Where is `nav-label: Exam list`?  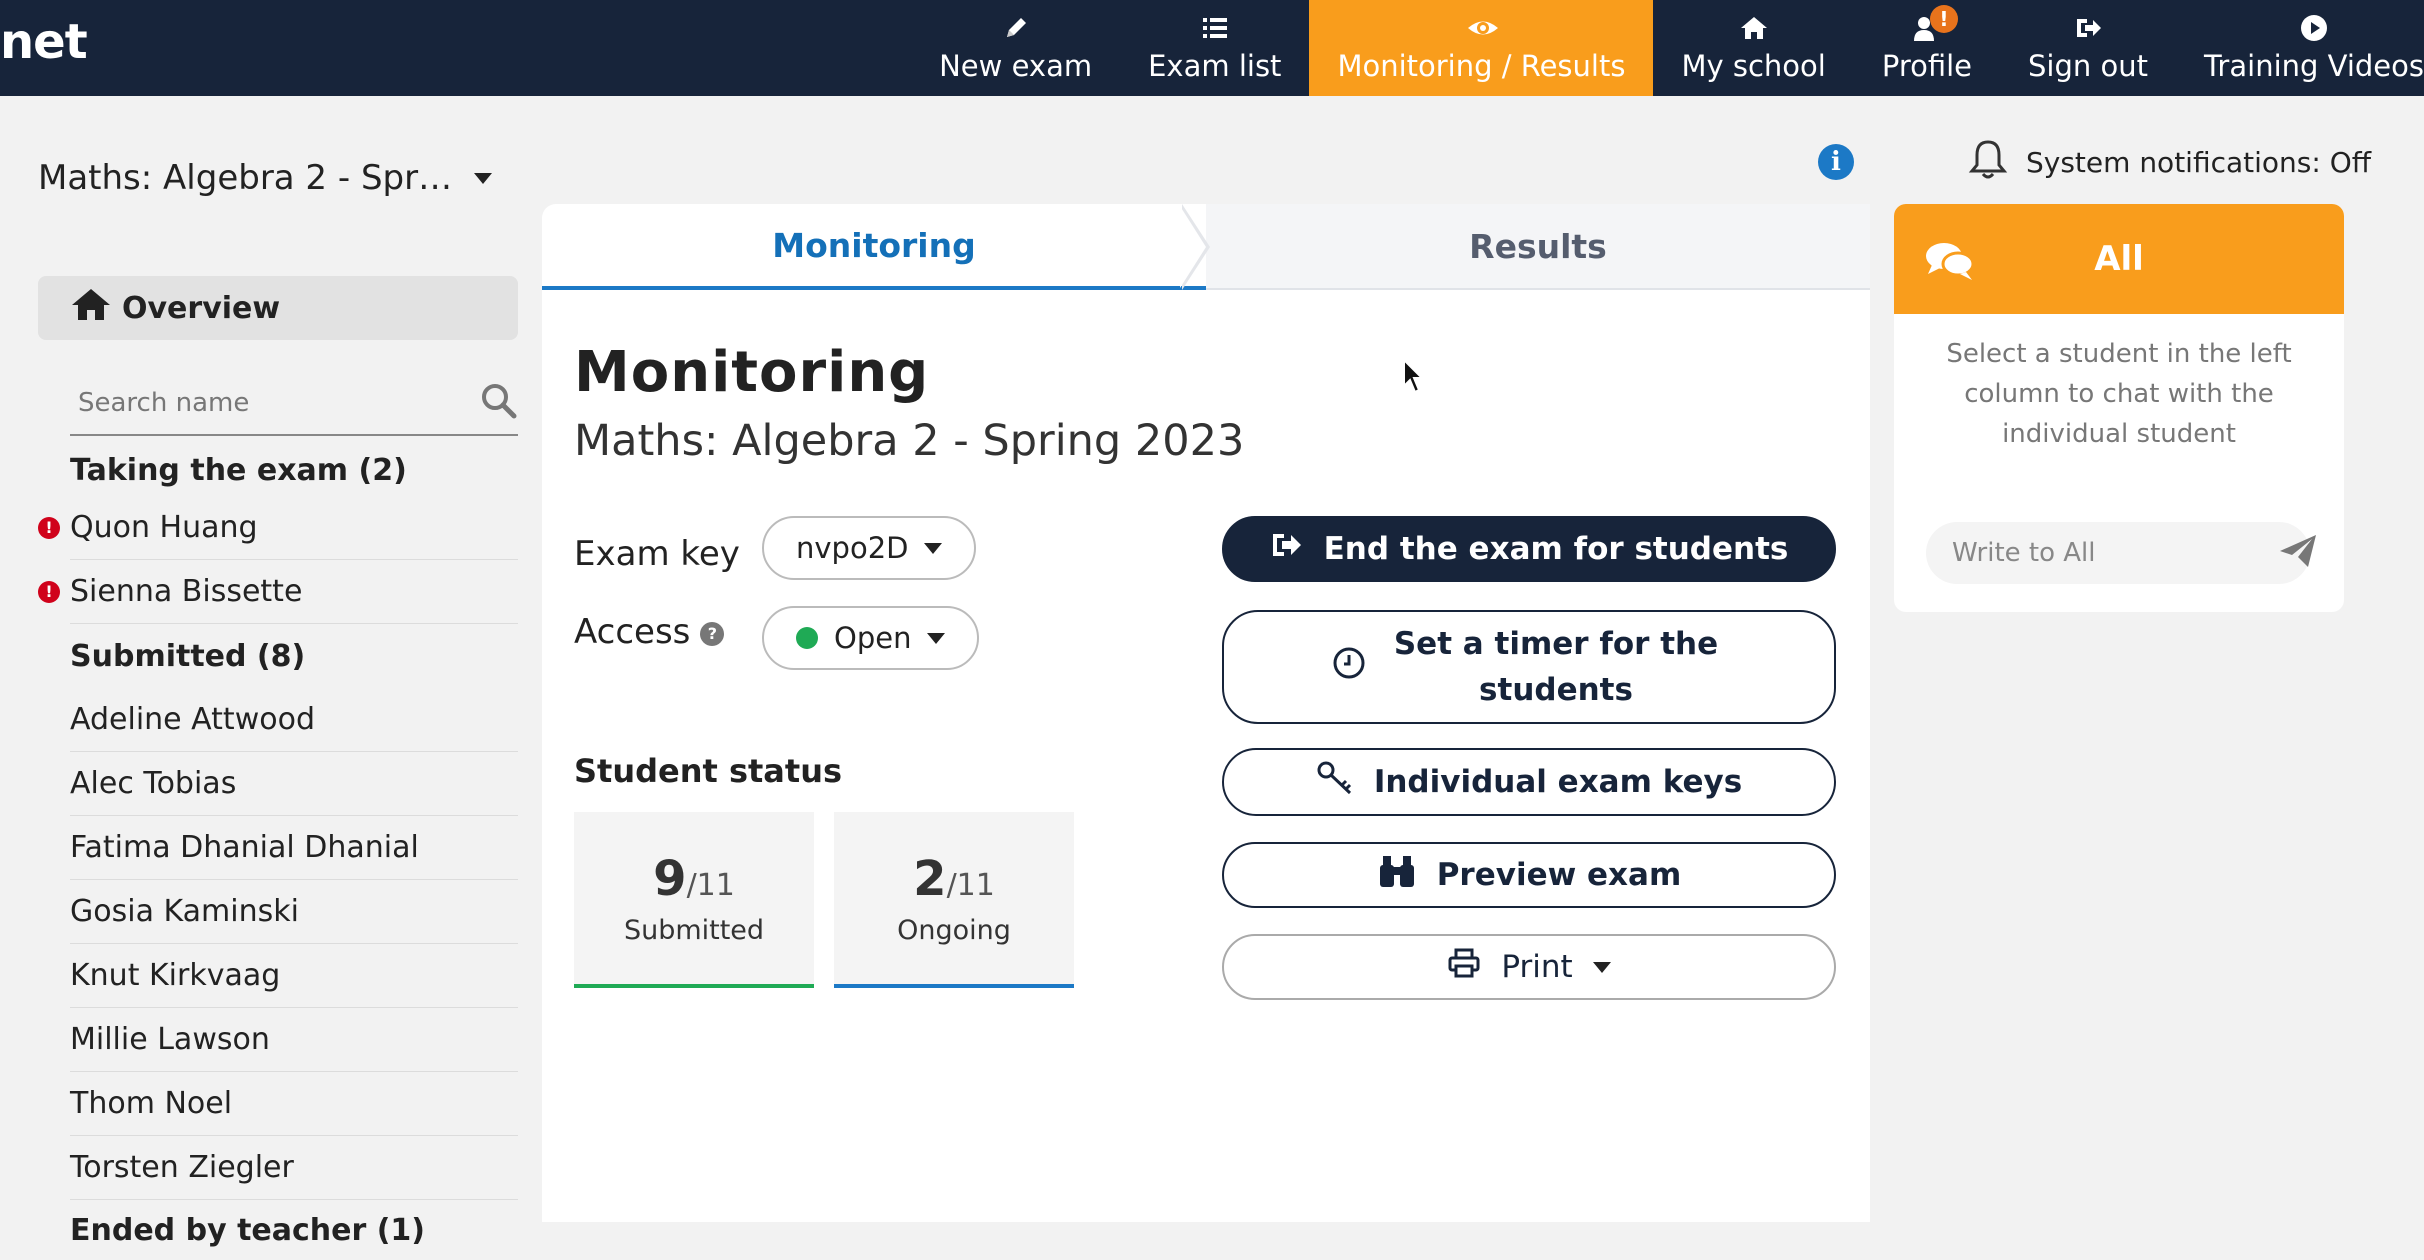
nav-label: Exam list is located at coordinates (1215, 66).